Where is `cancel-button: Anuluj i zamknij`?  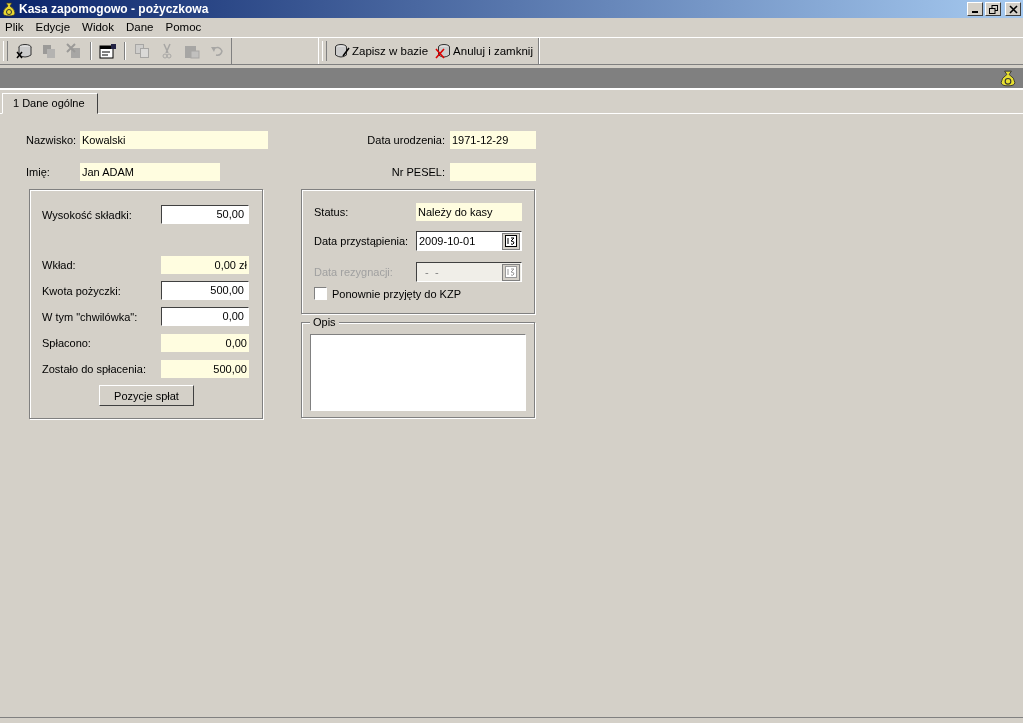
cancel-button: Anuluj i zamknij is located at coordinates (484, 51).